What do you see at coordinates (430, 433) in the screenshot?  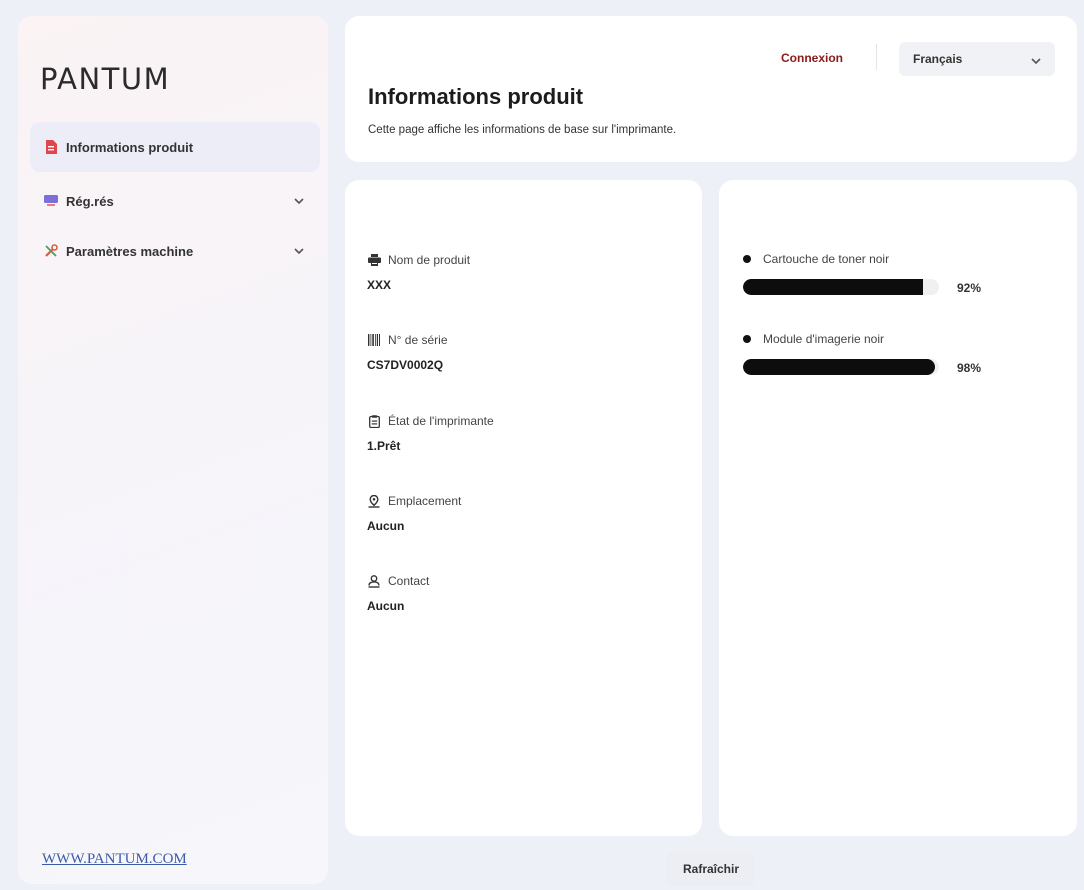 I see `printer-status-field: État de l'imprimante 1.Prêt` at bounding box center [430, 433].